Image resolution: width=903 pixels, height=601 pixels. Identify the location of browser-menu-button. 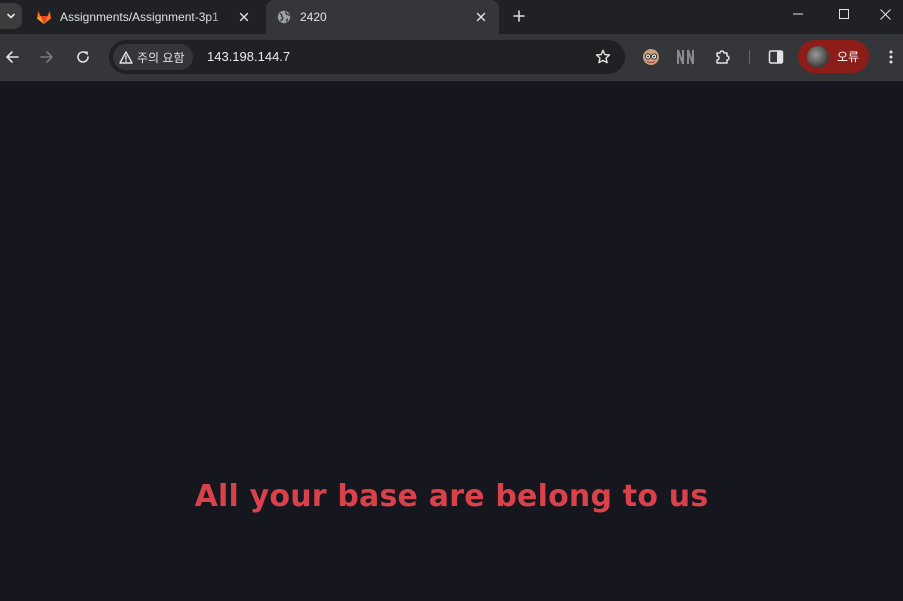
(889, 57).